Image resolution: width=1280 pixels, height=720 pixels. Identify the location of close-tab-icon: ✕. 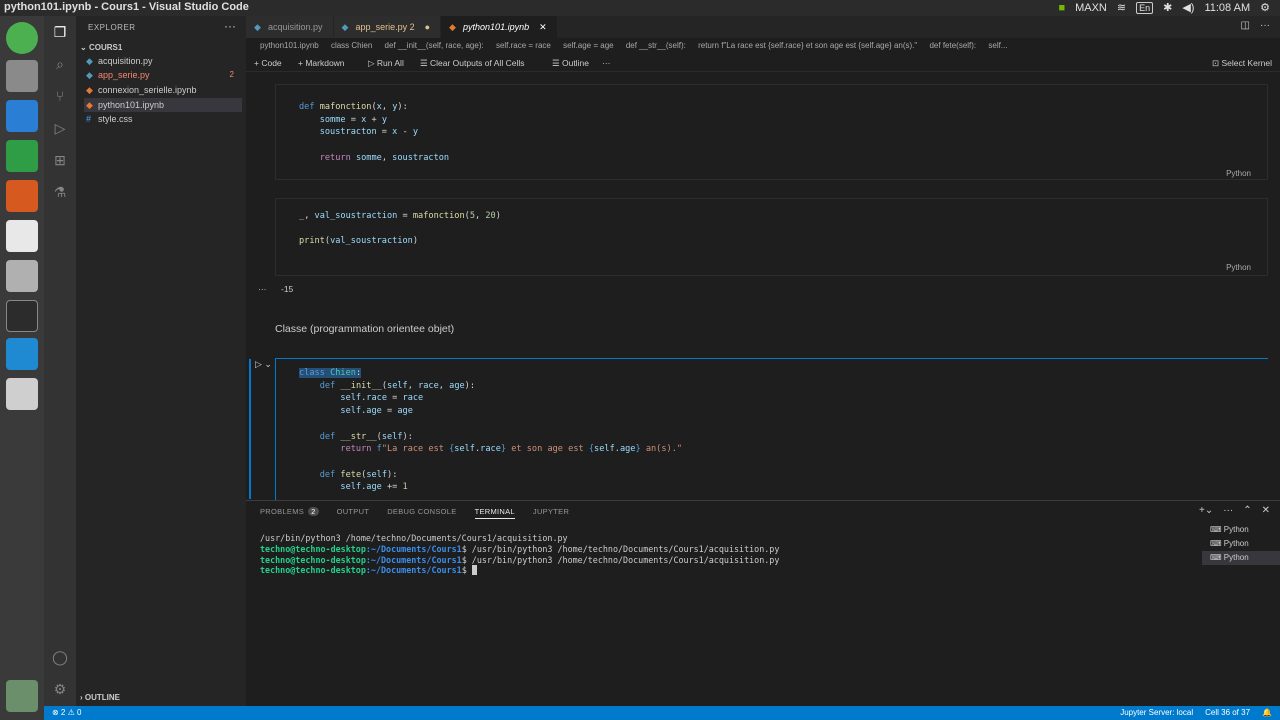
(543, 27).